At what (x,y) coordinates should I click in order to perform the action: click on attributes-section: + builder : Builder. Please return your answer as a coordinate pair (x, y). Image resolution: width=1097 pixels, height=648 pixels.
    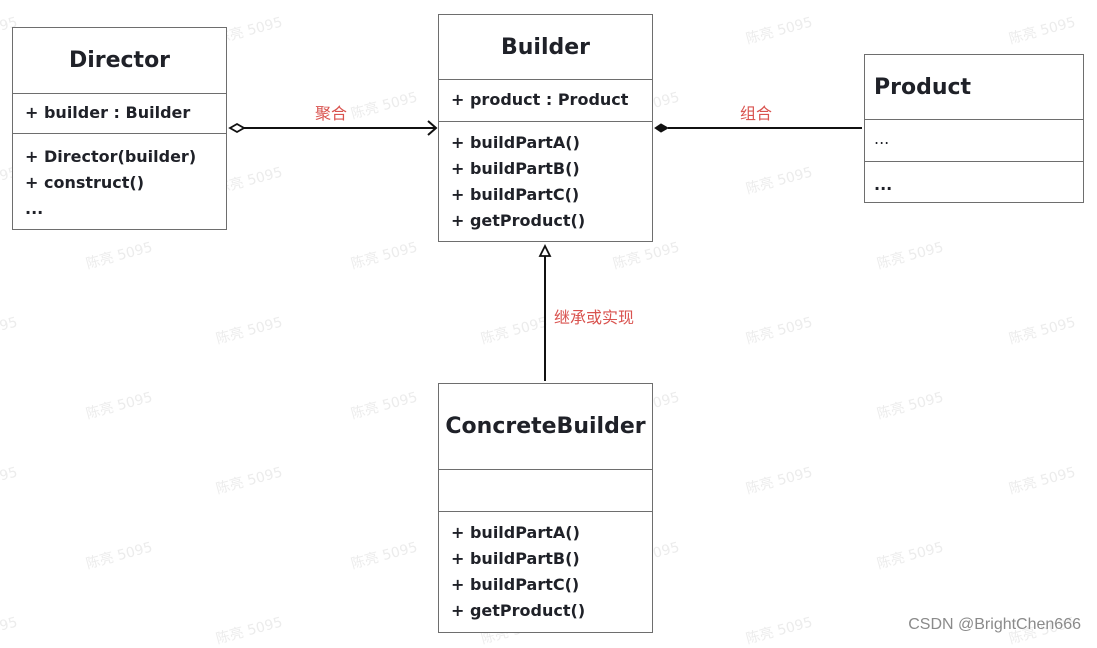
    Looking at the image, I should click on (119, 114).